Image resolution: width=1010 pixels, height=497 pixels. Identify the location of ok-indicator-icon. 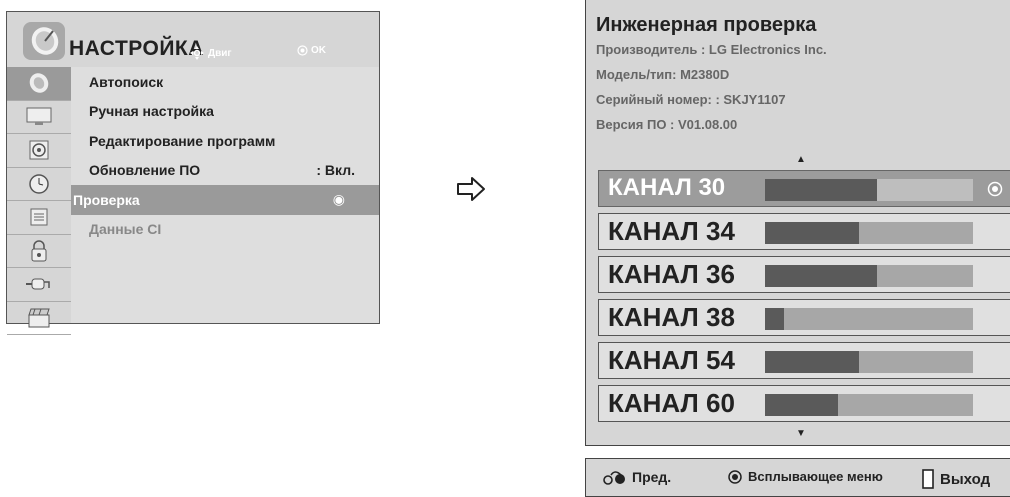
(995, 189).